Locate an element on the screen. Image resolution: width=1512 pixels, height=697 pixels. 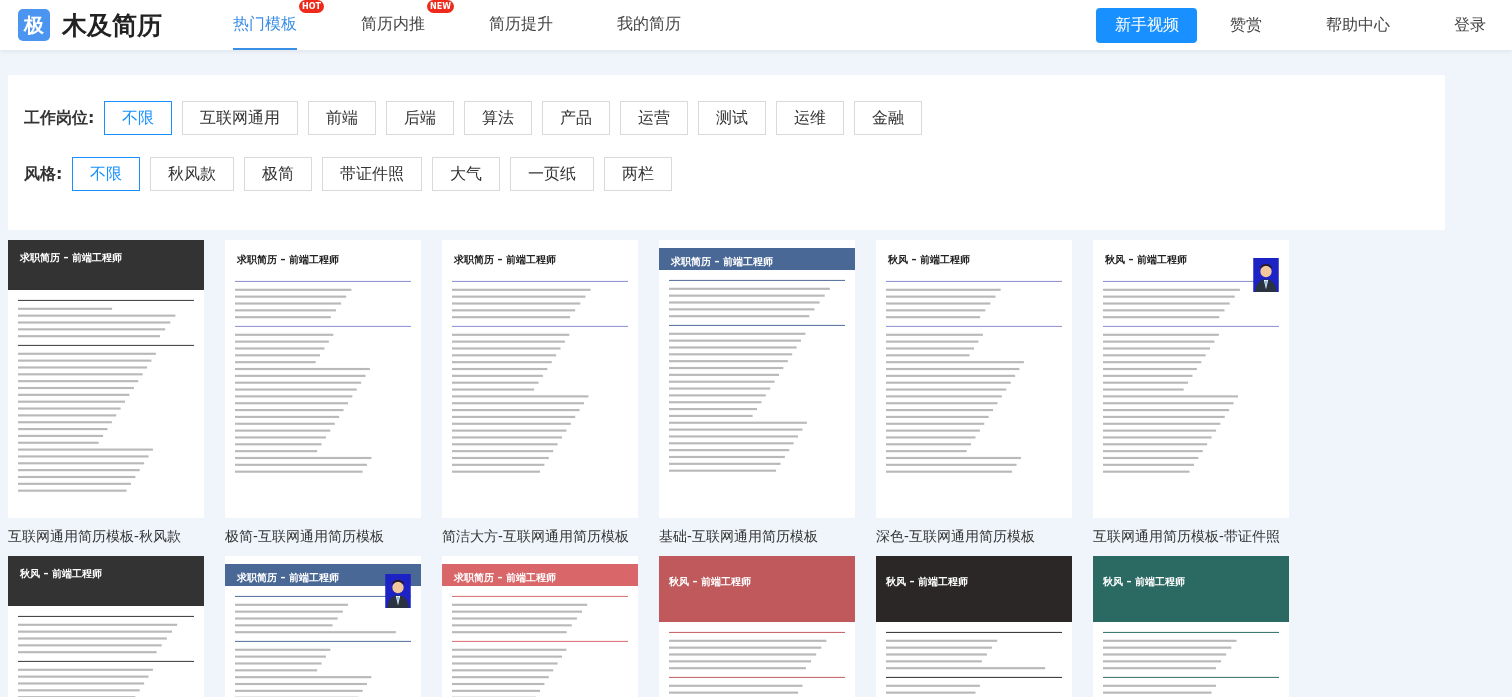
template-caption: 简洁大方-互联网通用简历模板 is located at coordinates (540, 537).